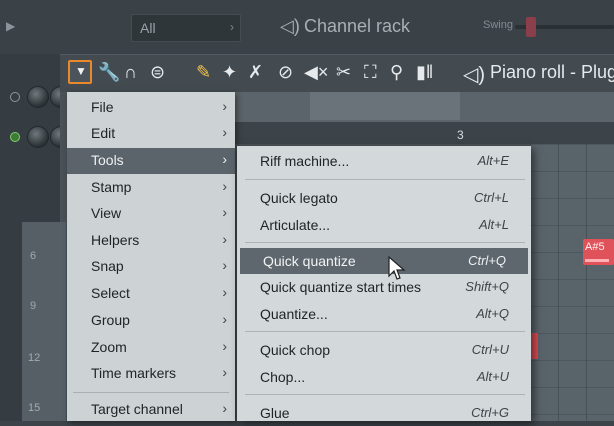 The image size is (614, 426). Describe the element at coordinates (10, 26) in the screenshot. I see `play-arrow-icon: ▶` at that location.